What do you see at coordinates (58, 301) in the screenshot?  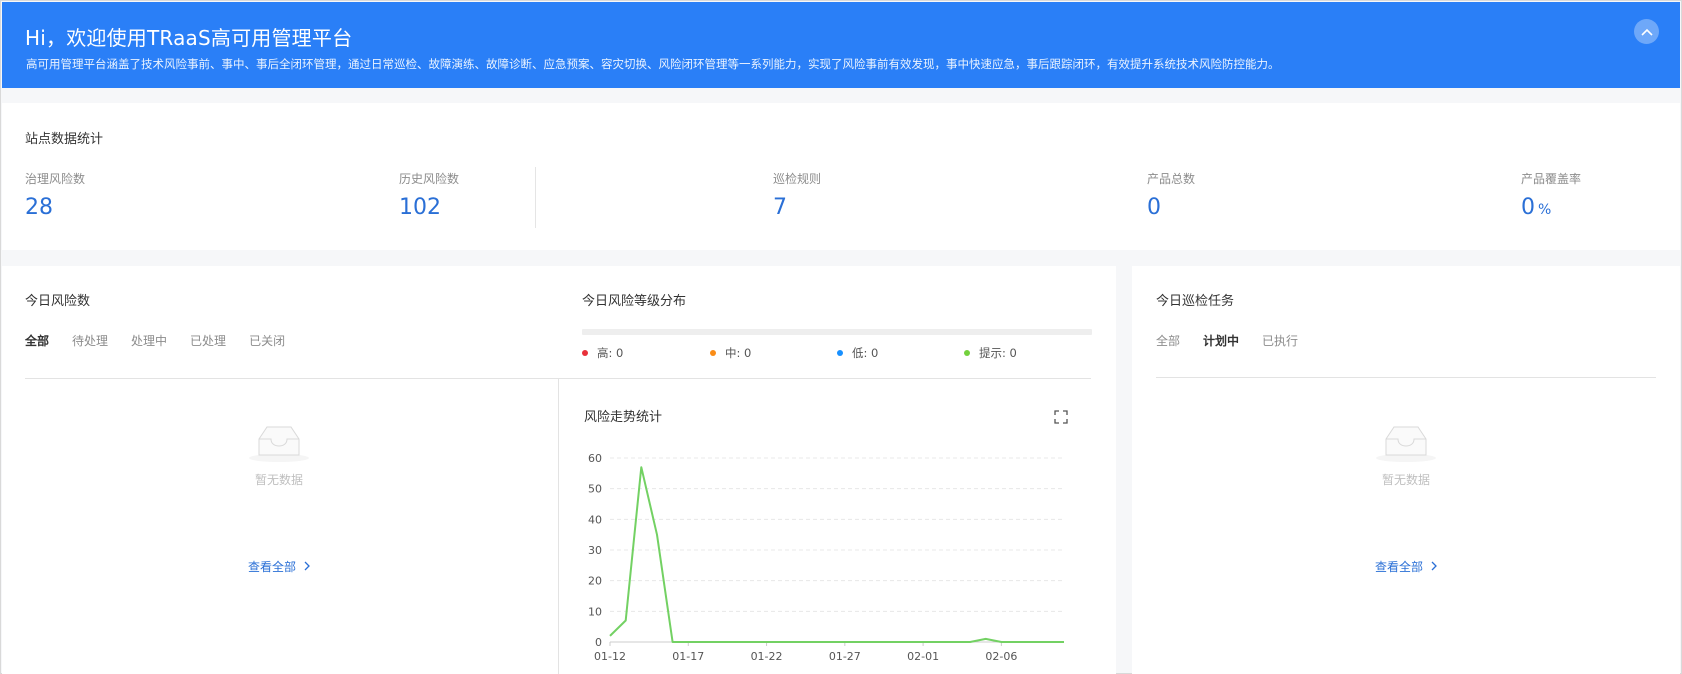 I see `today-risk-title: 今日风险数` at bounding box center [58, 301].